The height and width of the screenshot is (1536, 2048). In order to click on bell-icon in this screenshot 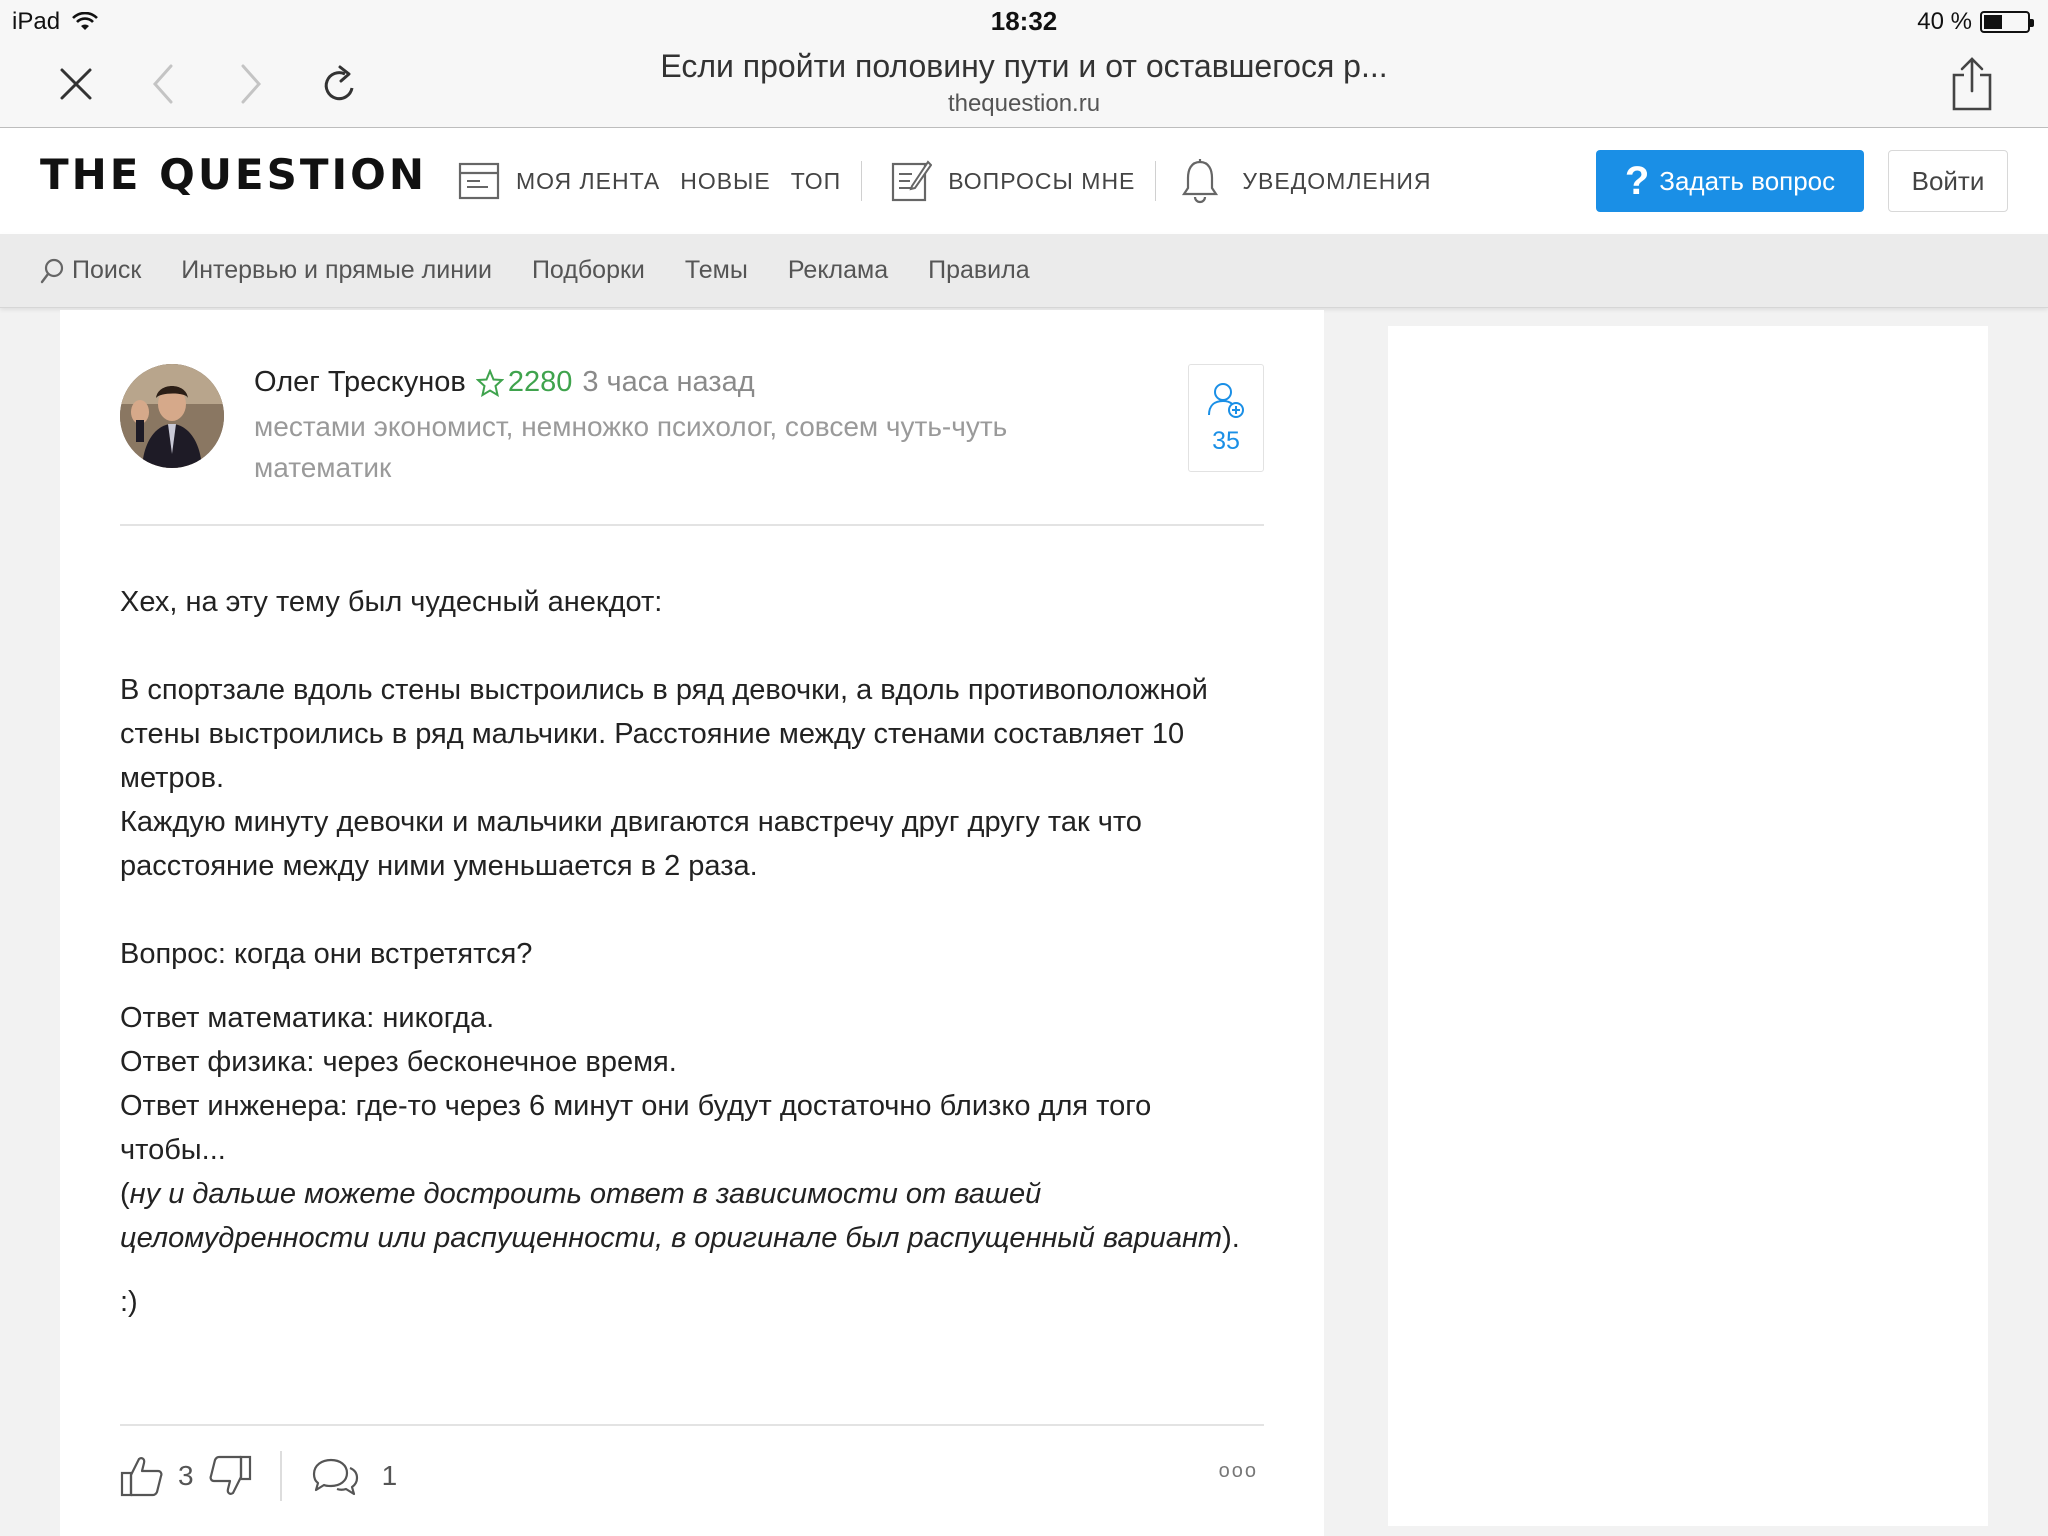, I will do `click(1200, 181)`.